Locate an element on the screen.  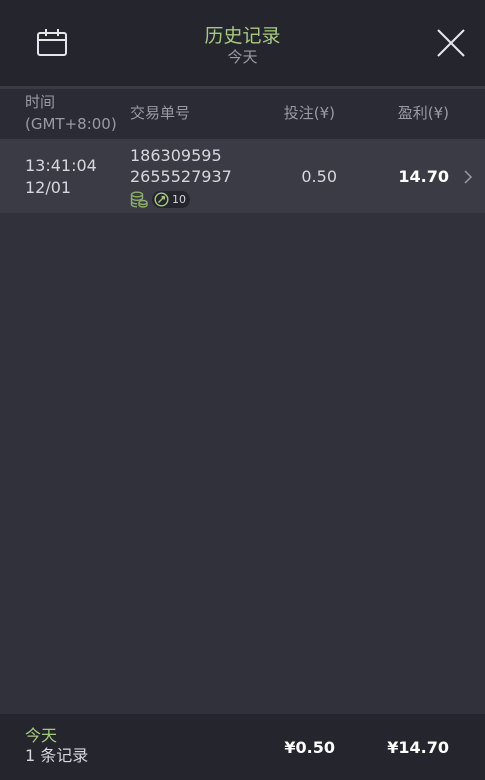
row-order-id: 186309595 2655527937 is located at coordinates (181, 166).